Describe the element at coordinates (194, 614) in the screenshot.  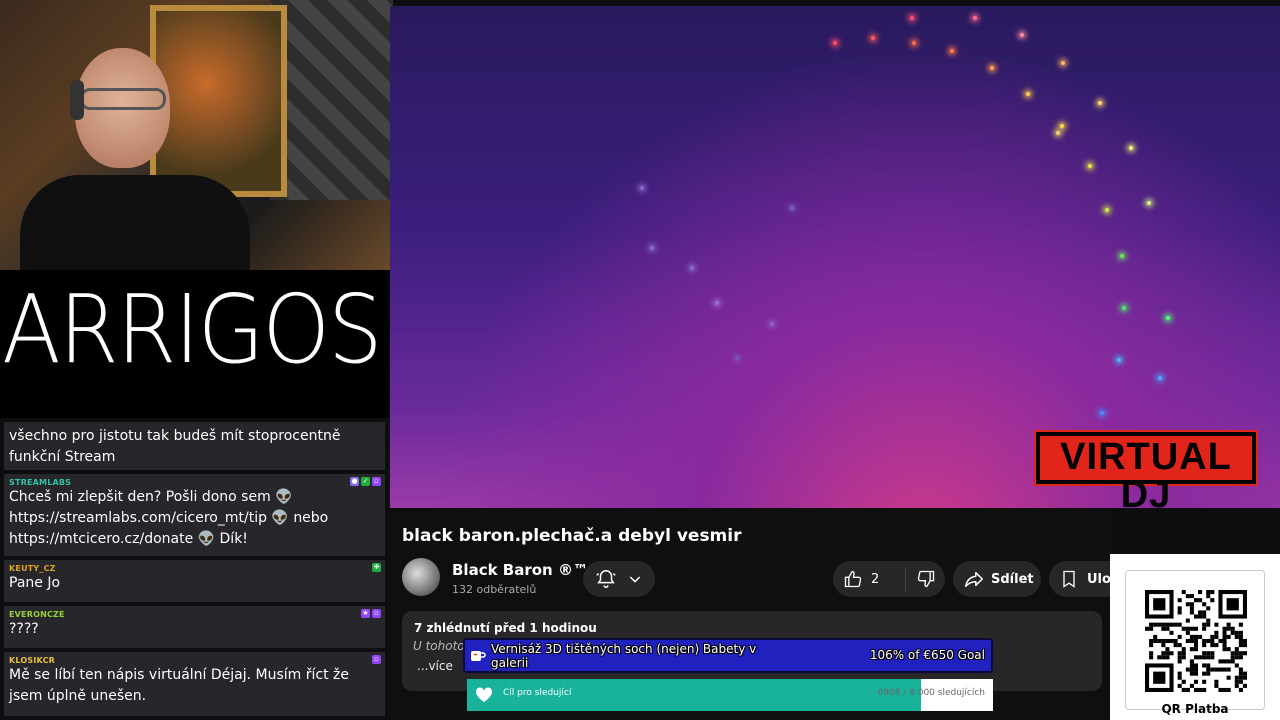
I see `chat-username: EVERONCZE` at that location.